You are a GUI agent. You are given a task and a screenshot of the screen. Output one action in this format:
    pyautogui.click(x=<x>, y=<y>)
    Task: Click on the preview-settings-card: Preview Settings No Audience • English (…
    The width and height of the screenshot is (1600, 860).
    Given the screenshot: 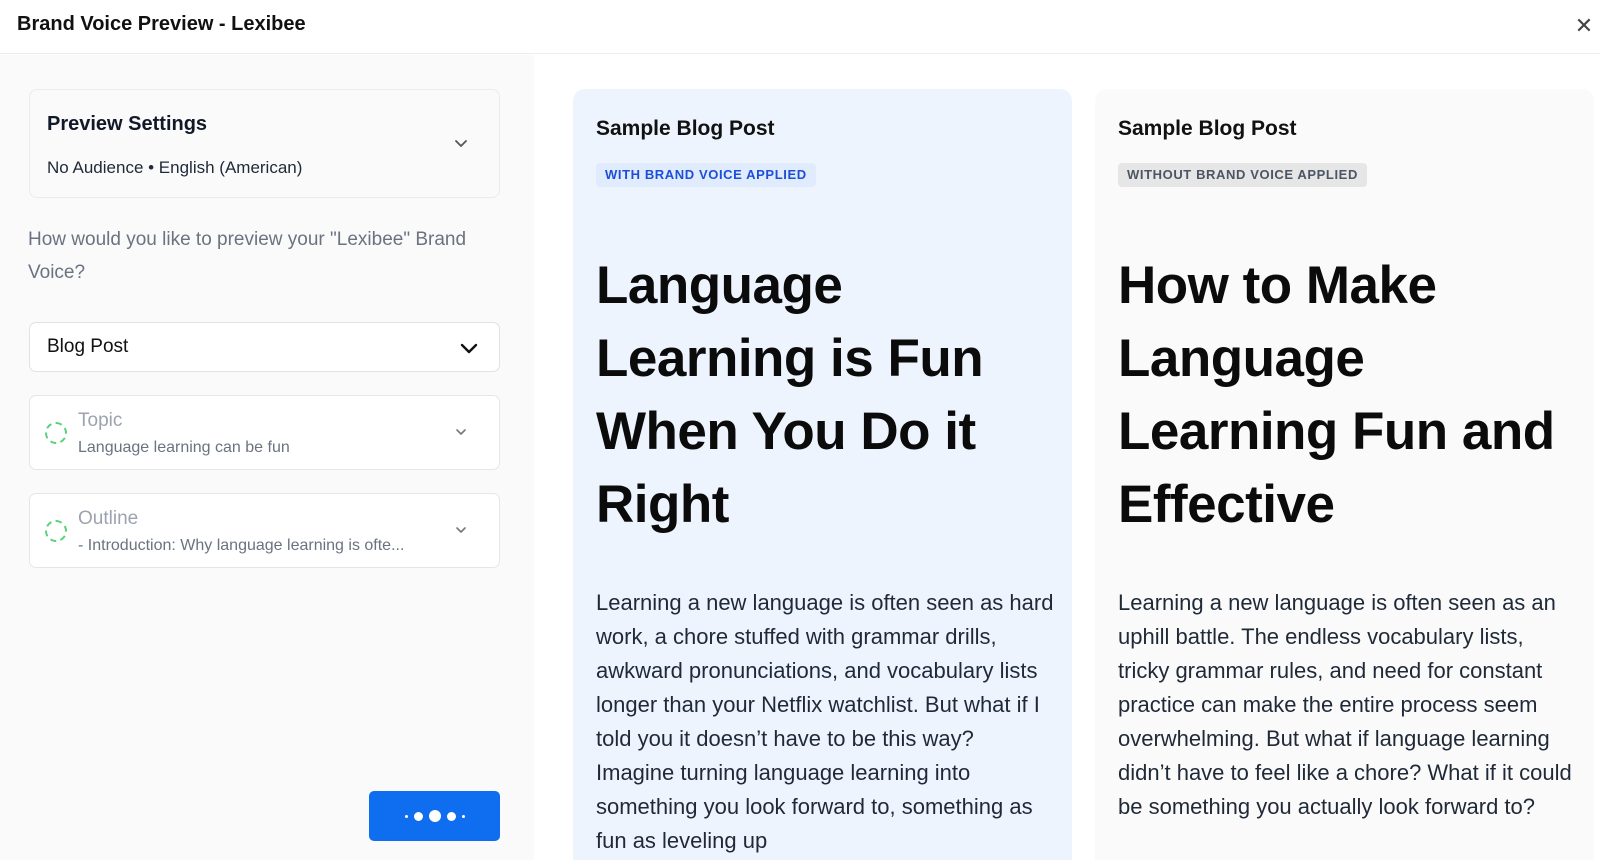 What is the action you would take?
    pyautogui.click(x=264, y=143)
    